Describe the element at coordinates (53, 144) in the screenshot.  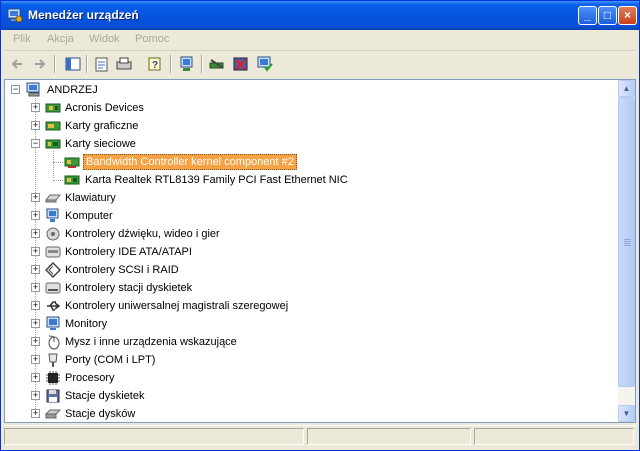
I see `network-adapter-icon` at that location.